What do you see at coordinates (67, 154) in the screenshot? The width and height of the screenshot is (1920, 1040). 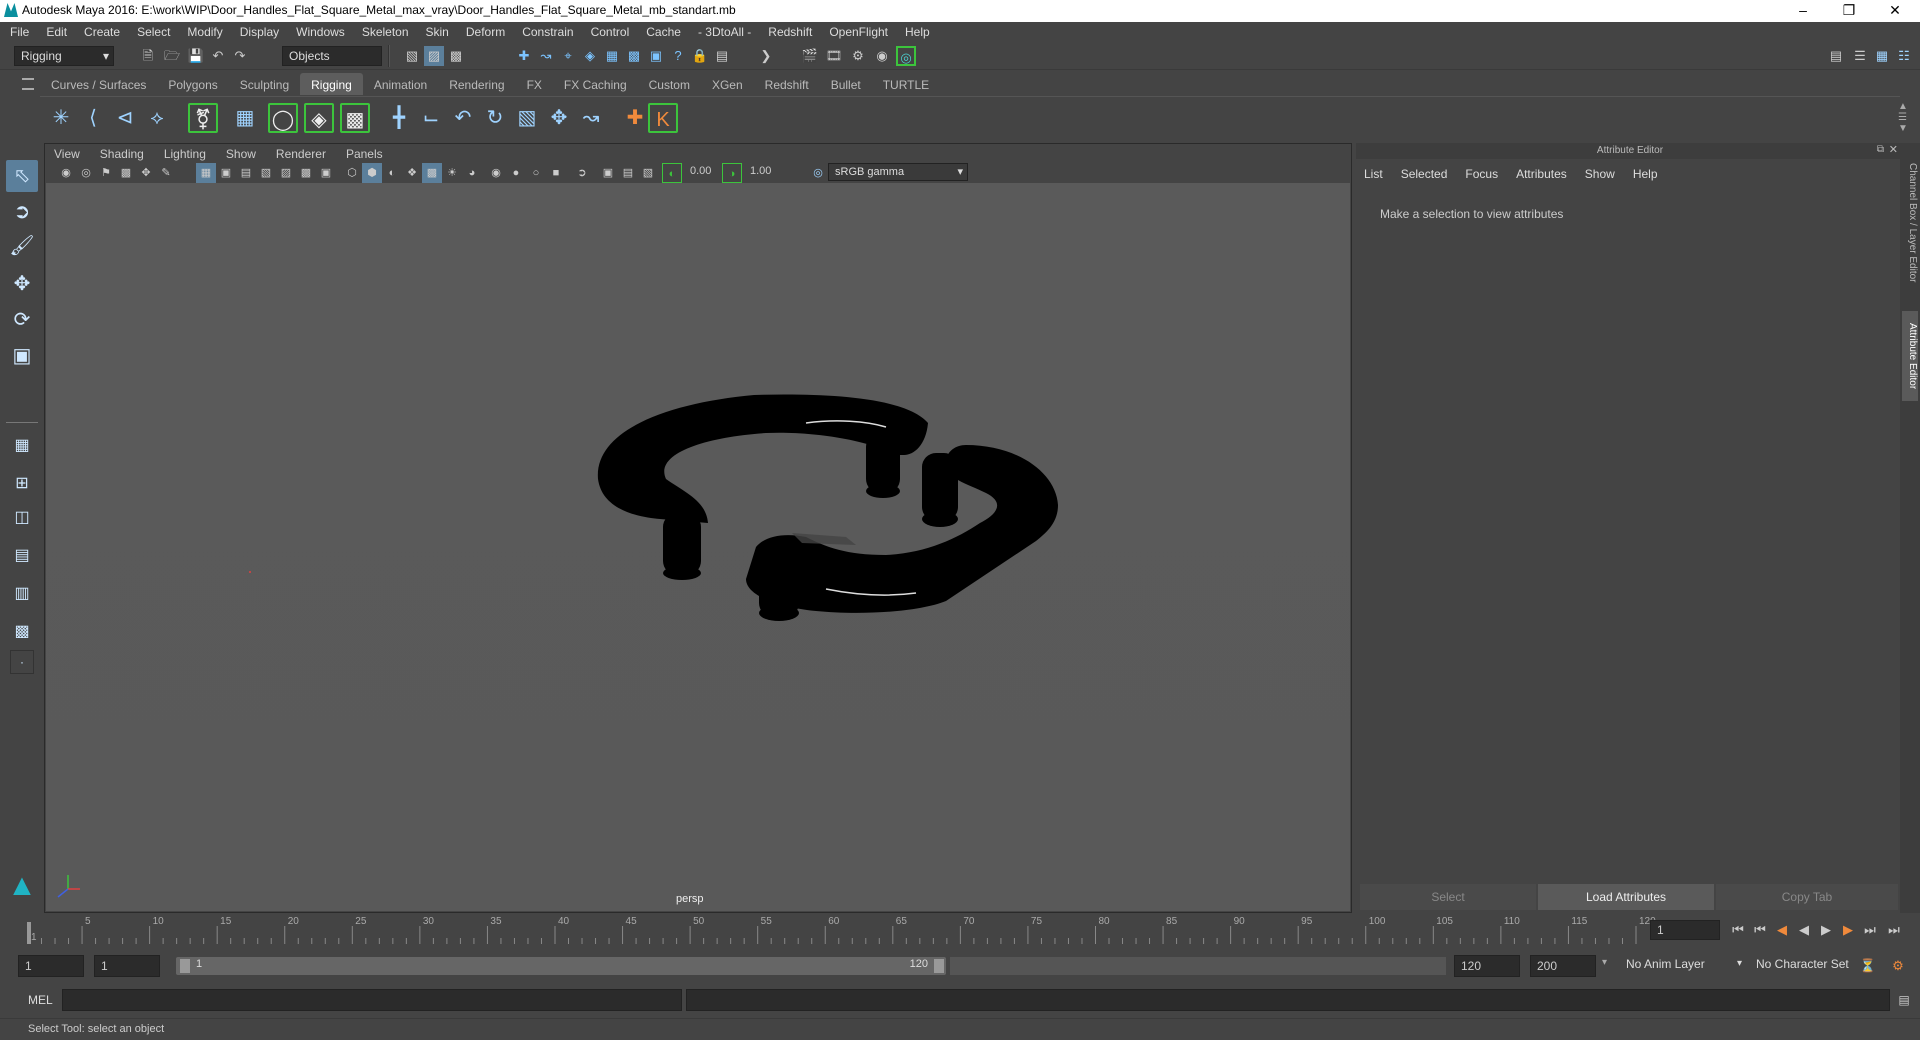 I see `vp-menu-view: View` at bounding box center [67, 154].